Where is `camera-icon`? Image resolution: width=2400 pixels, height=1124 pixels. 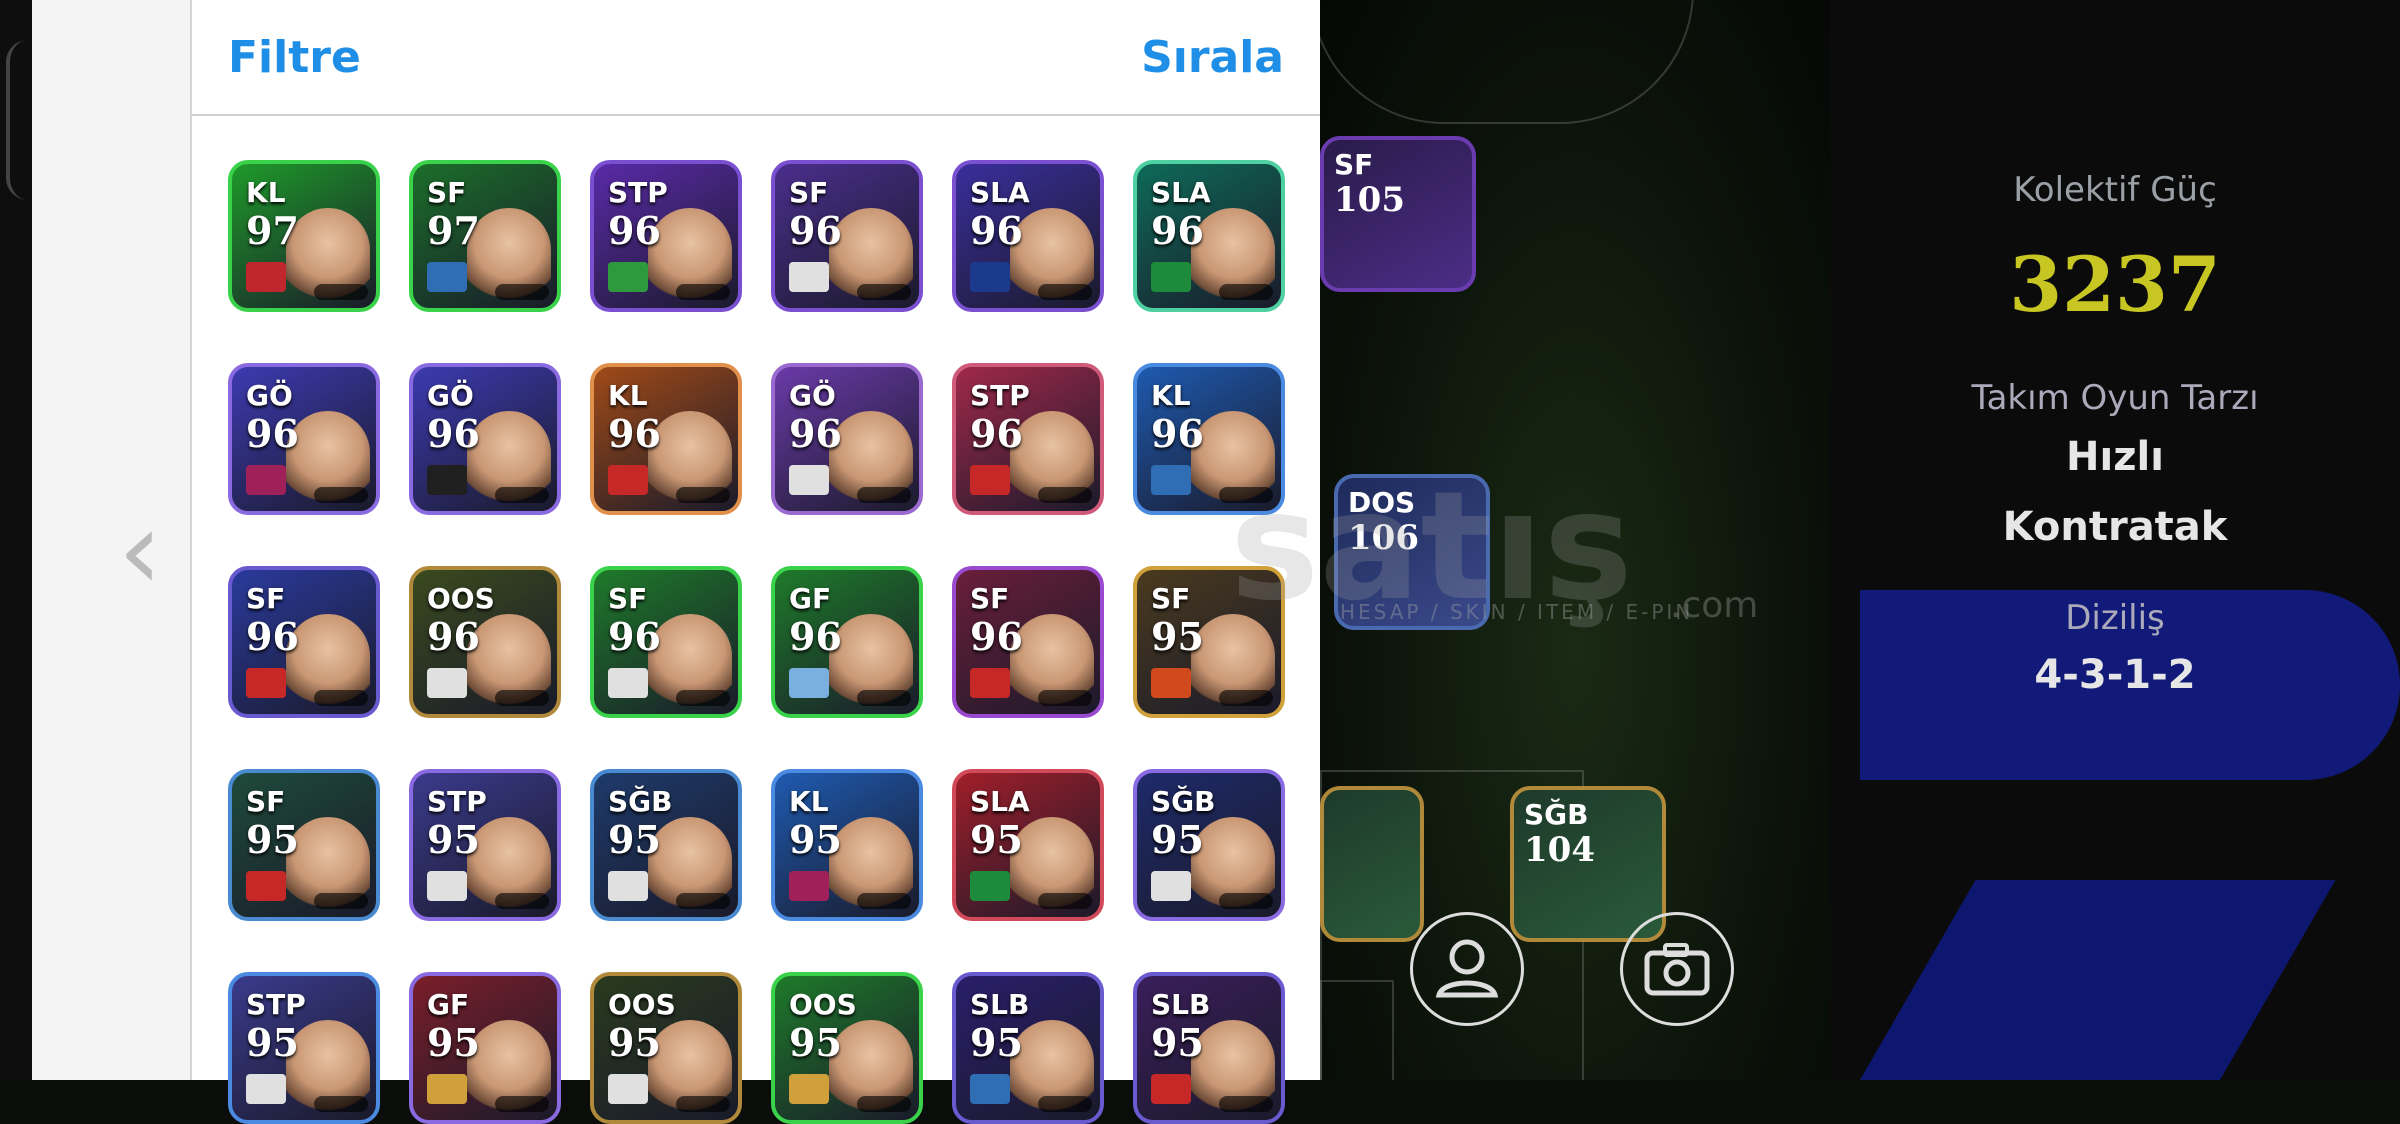
camera-icon is located at coordinates (1677, 969).